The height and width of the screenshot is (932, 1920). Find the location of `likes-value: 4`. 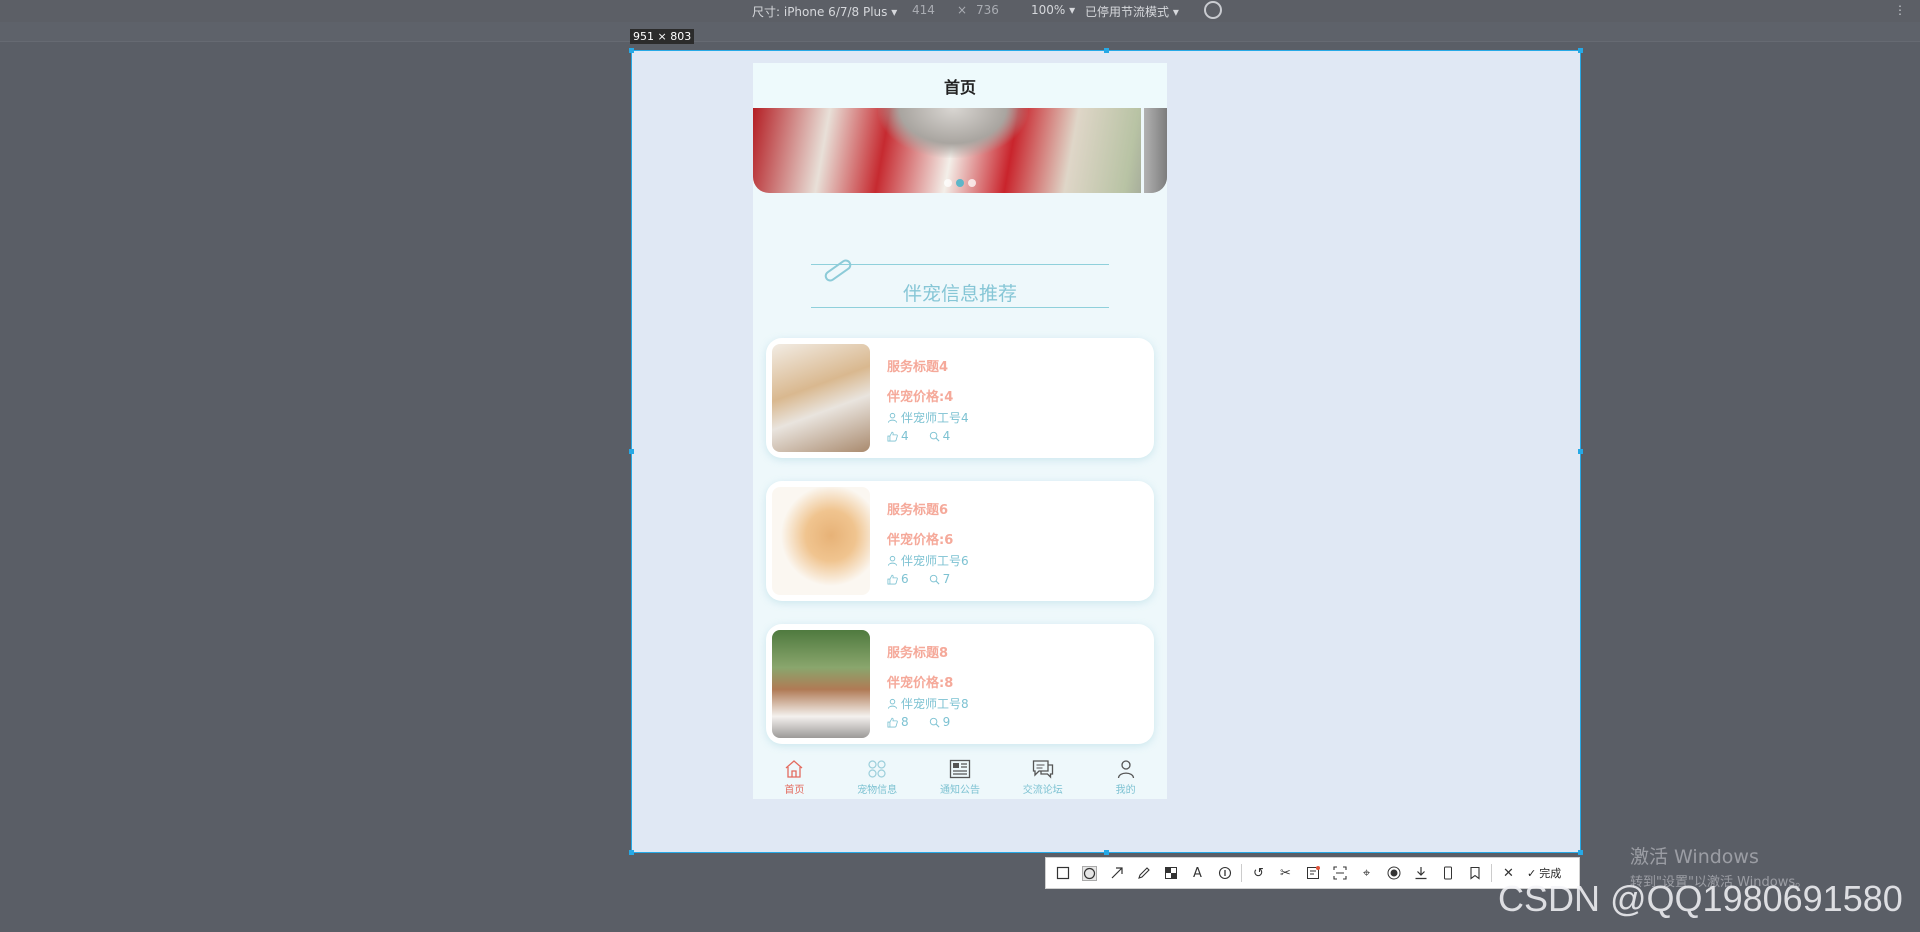

likes-value: 4 is located at coordinates (905, 436).